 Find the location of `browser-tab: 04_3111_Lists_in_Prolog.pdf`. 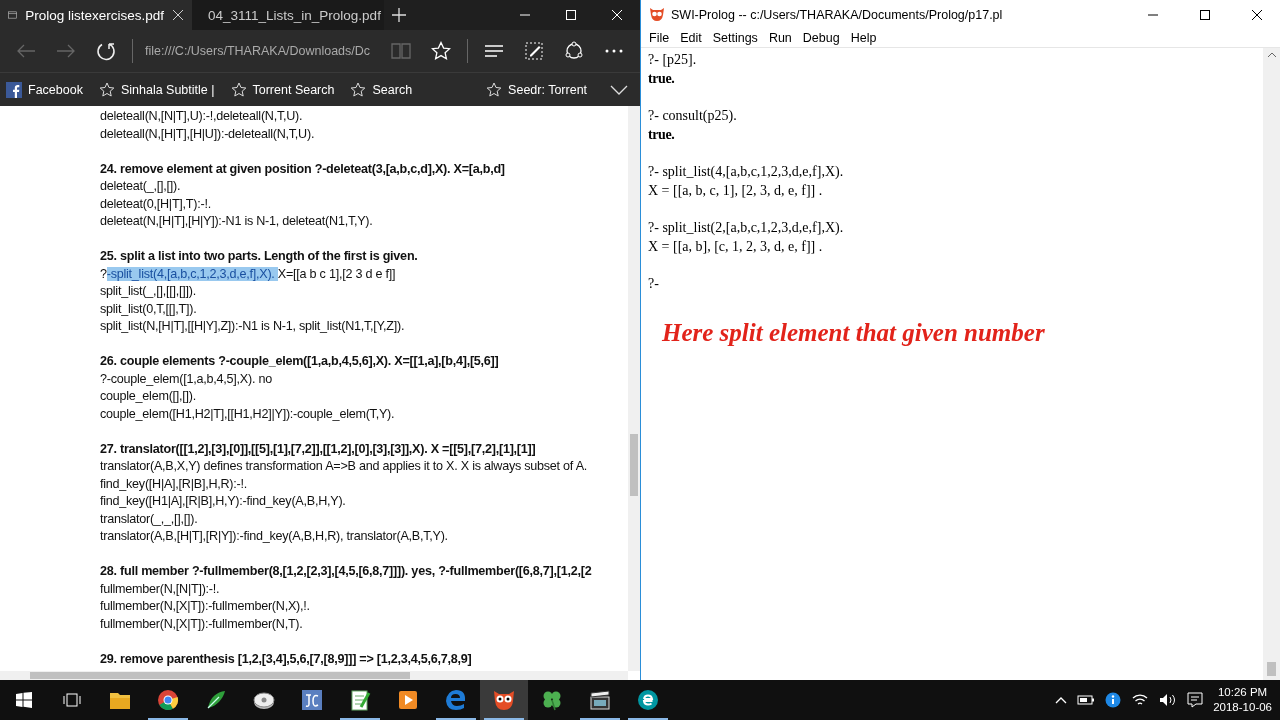

browser-tab: 04_3111_Lists_in_Prolog.pdf is located at coordinates (288, 15).